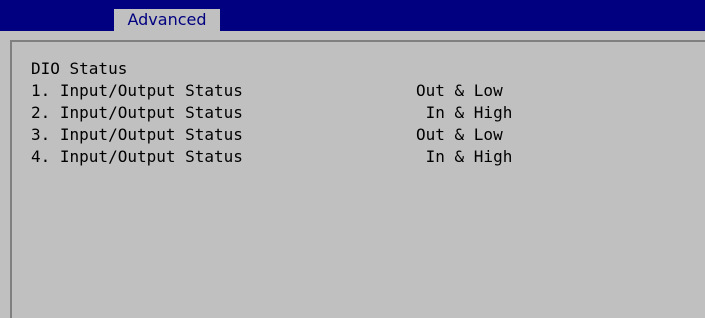  What do you see at coordinates (352, 35) in the screenshot?
I see `header-separator` at bounding box center [352, 35].